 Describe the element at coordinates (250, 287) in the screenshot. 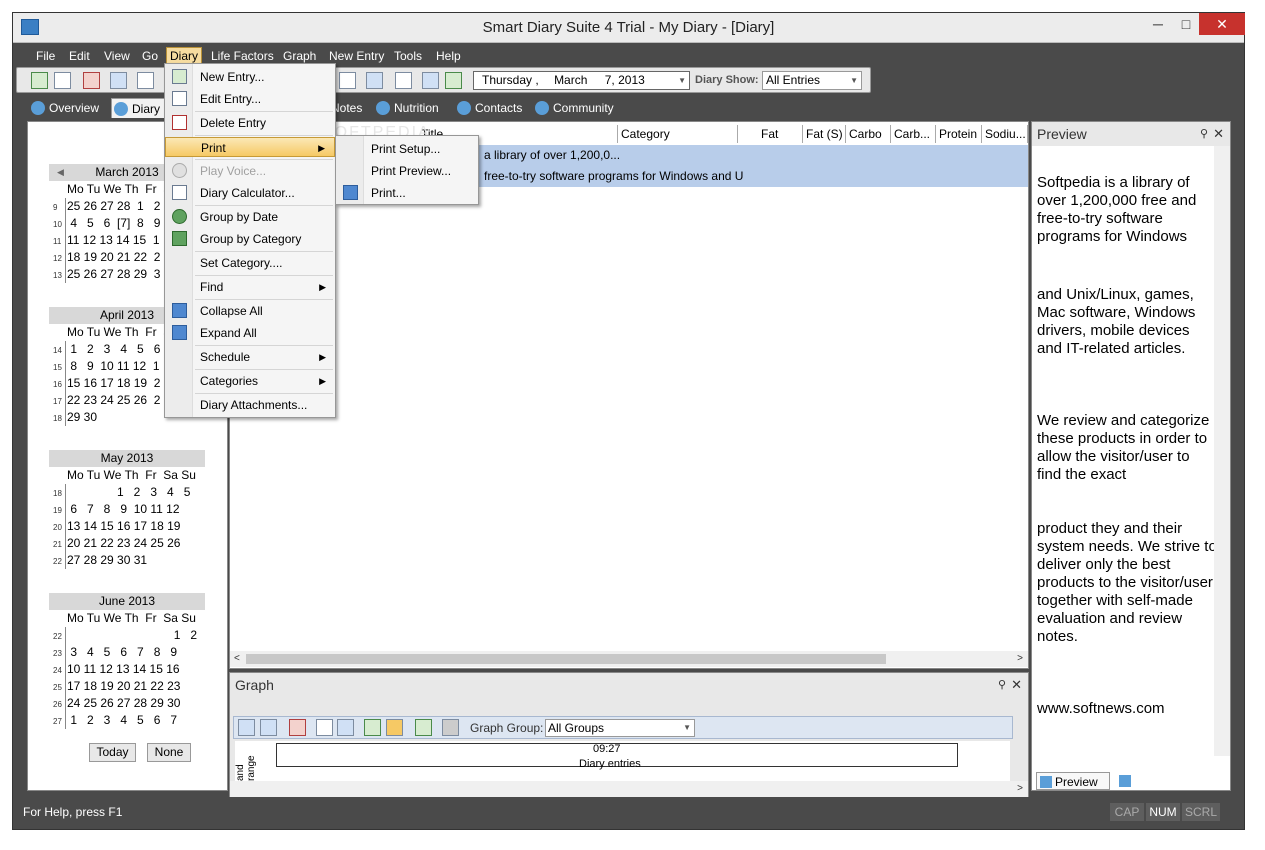

I see `menu-item-find: Find ▶` at that location.